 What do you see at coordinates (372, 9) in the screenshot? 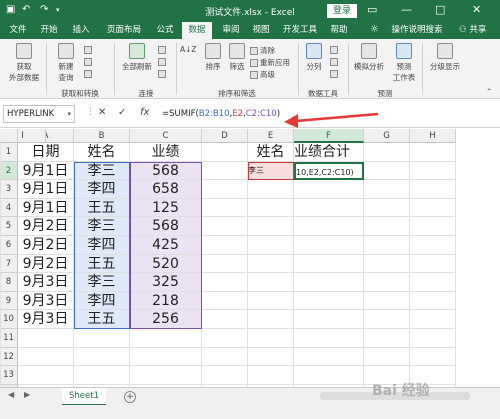
I see `ribbon-display-options-icon: ▭` at bounding box center [372, 9].